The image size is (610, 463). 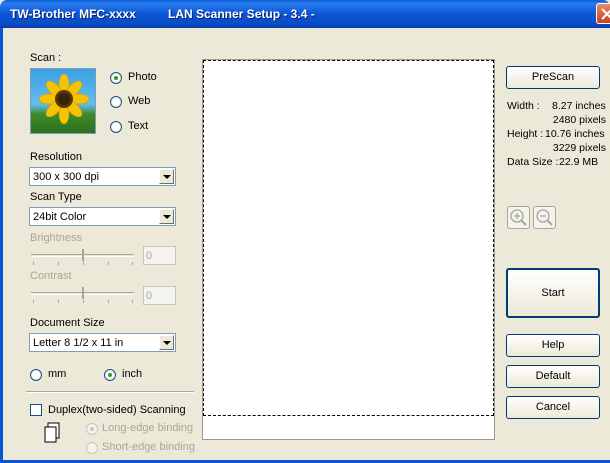 What do you see at coordinates (148, 447) in the screenshot?
I see `short-edge-label: Short-edge binding` at bounding box center [148, 447].